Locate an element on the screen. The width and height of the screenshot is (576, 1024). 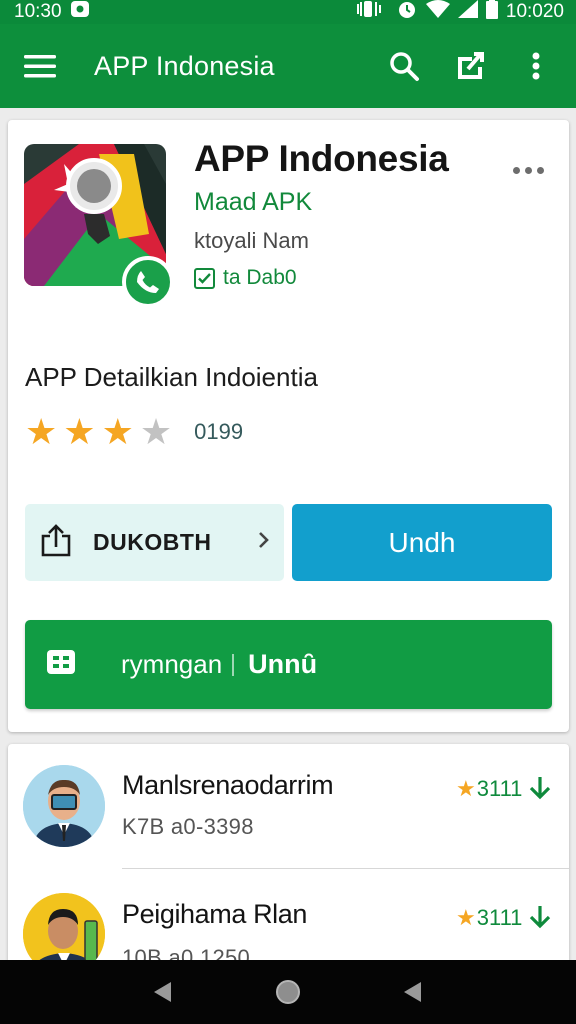
back-icon is located at coordinates (163, 992).